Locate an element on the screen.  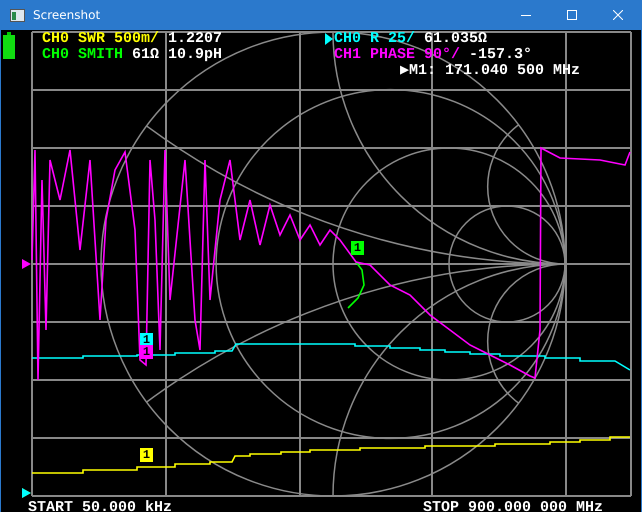
close-icon is located at coordinates (618, 15).